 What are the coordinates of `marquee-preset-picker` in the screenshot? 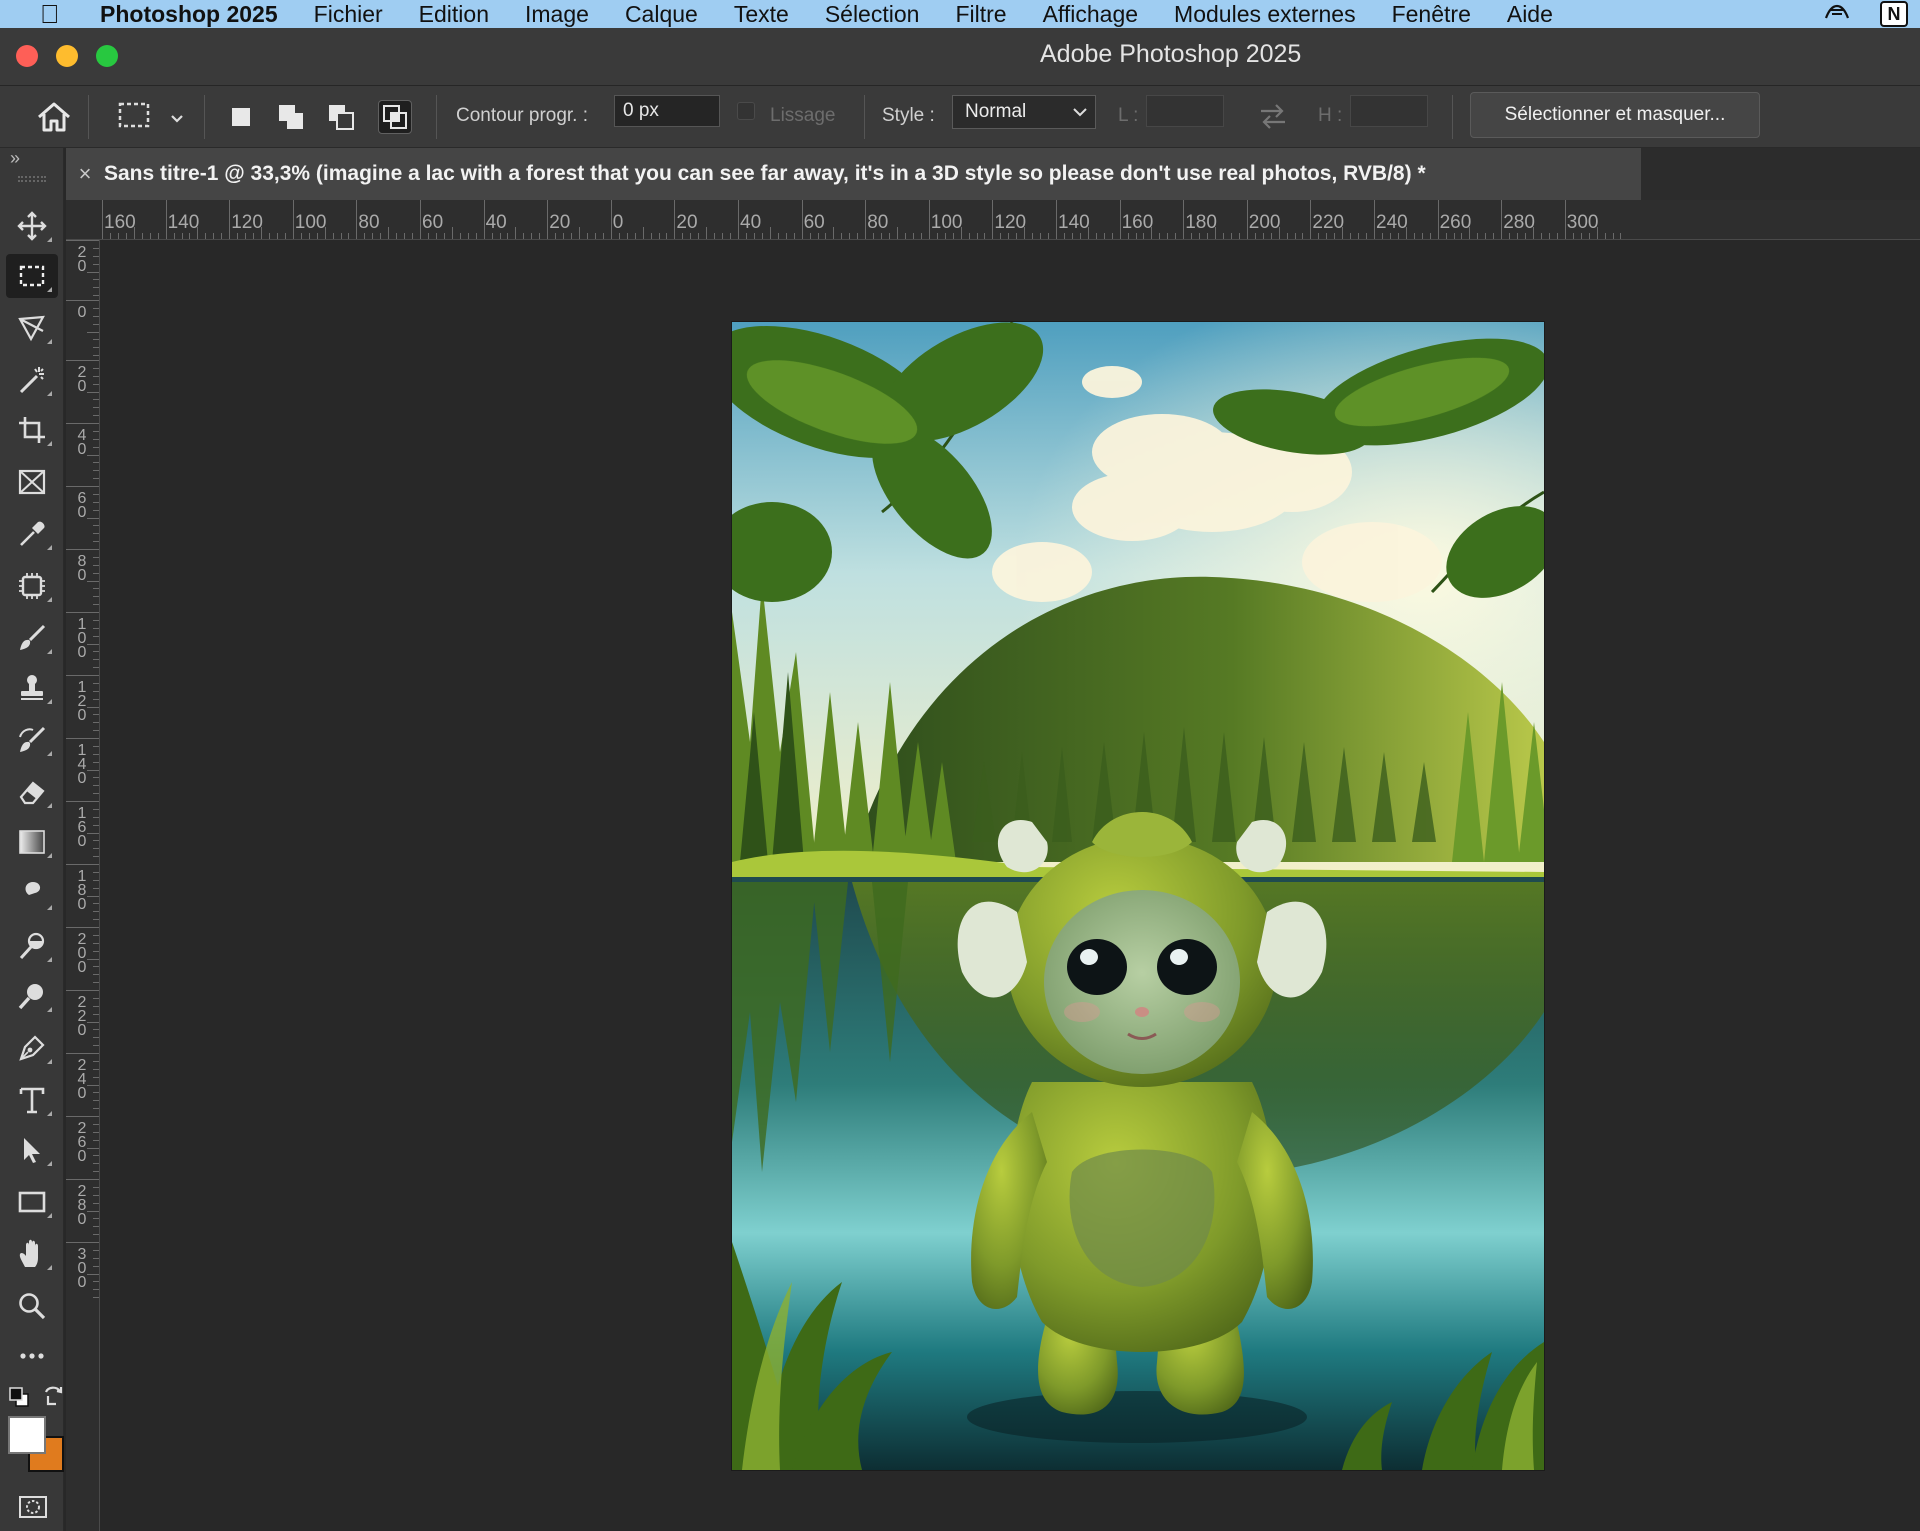 It's located at (151, 120).